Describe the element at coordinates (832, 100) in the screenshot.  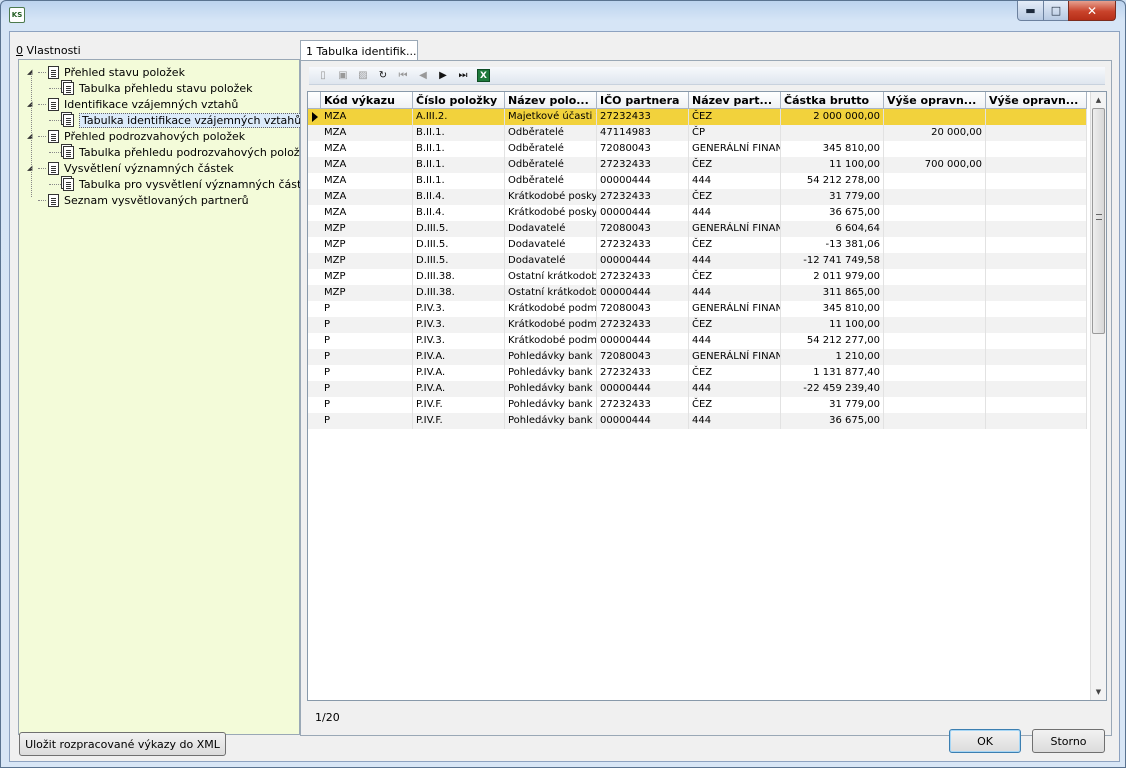
I see `column-header: Částka brutto` at that location.